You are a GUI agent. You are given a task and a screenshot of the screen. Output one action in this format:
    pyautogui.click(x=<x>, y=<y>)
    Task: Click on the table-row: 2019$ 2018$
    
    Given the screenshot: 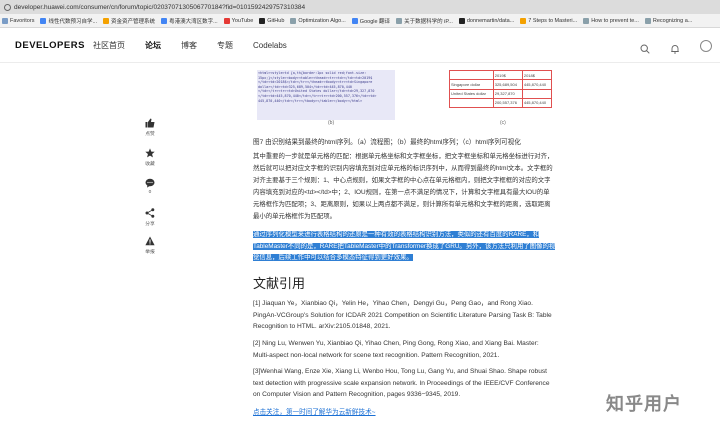 What is the action you would take?
    pyautogui.click(x=501, y=75)
    